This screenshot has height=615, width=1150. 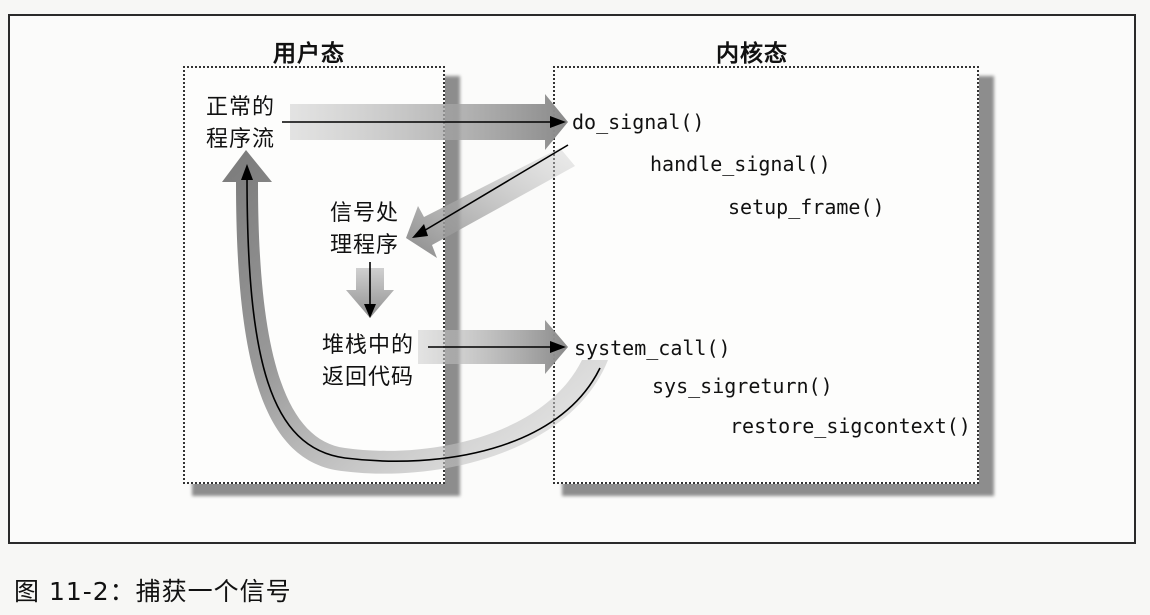 What do you see at coordinates (368, 377) in the screenshot?
I see `stack-return-code-line-2: 返回代码` at bounding box center [368, 377].